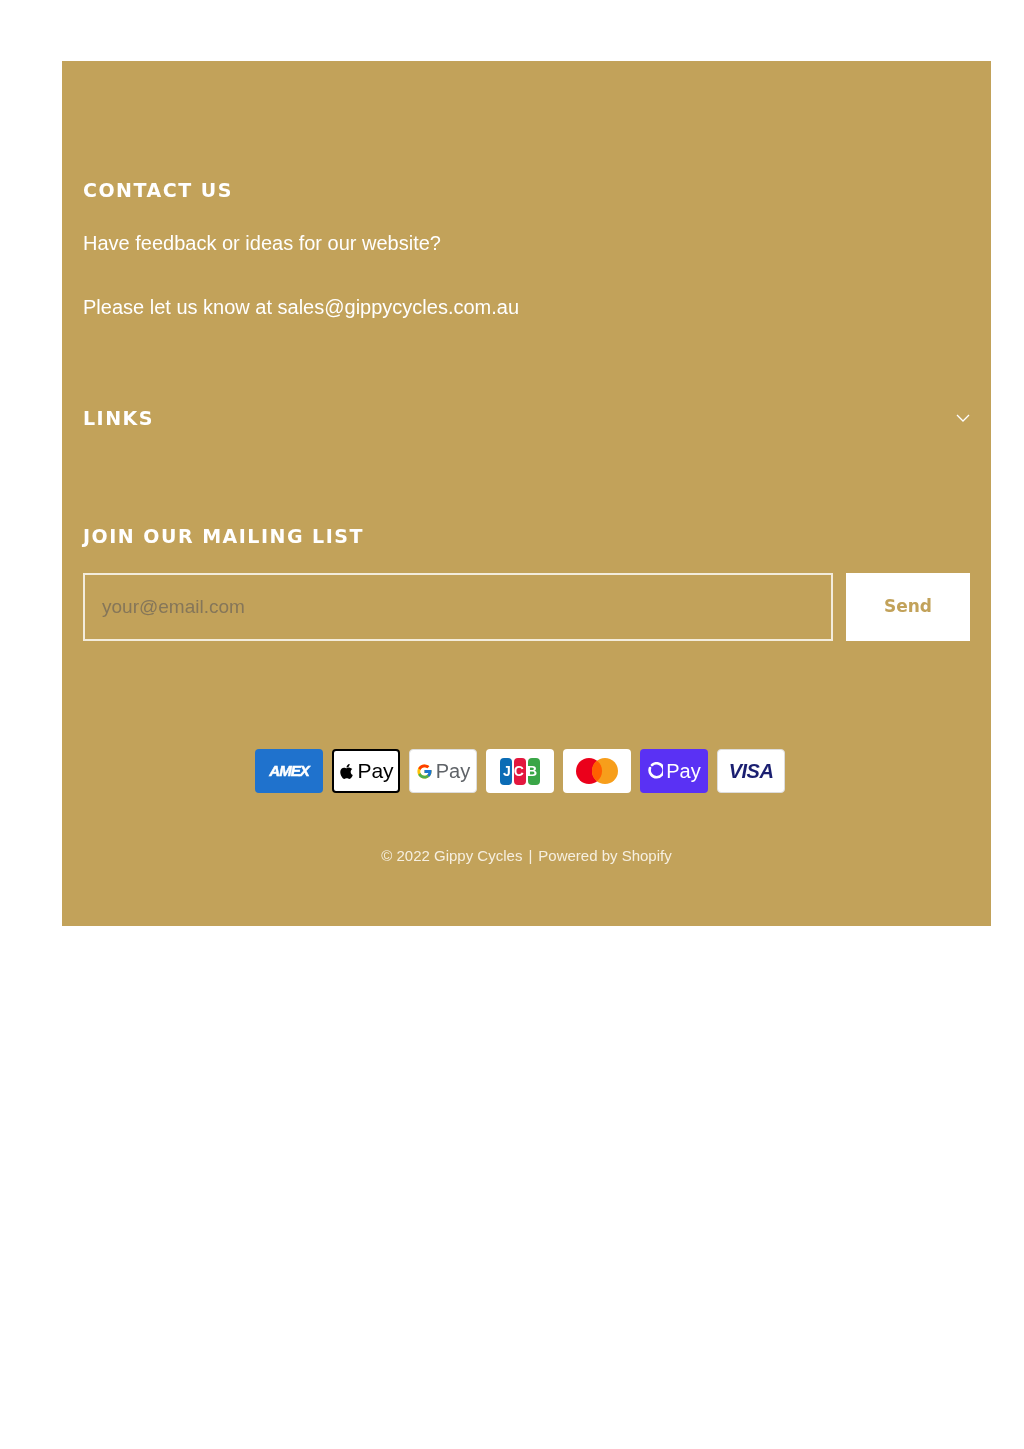 This screenshot has width=1024, height=1449. Describe the element at coordinates (908, 607) in the screenshot. I see `send-button: Send` at that location.